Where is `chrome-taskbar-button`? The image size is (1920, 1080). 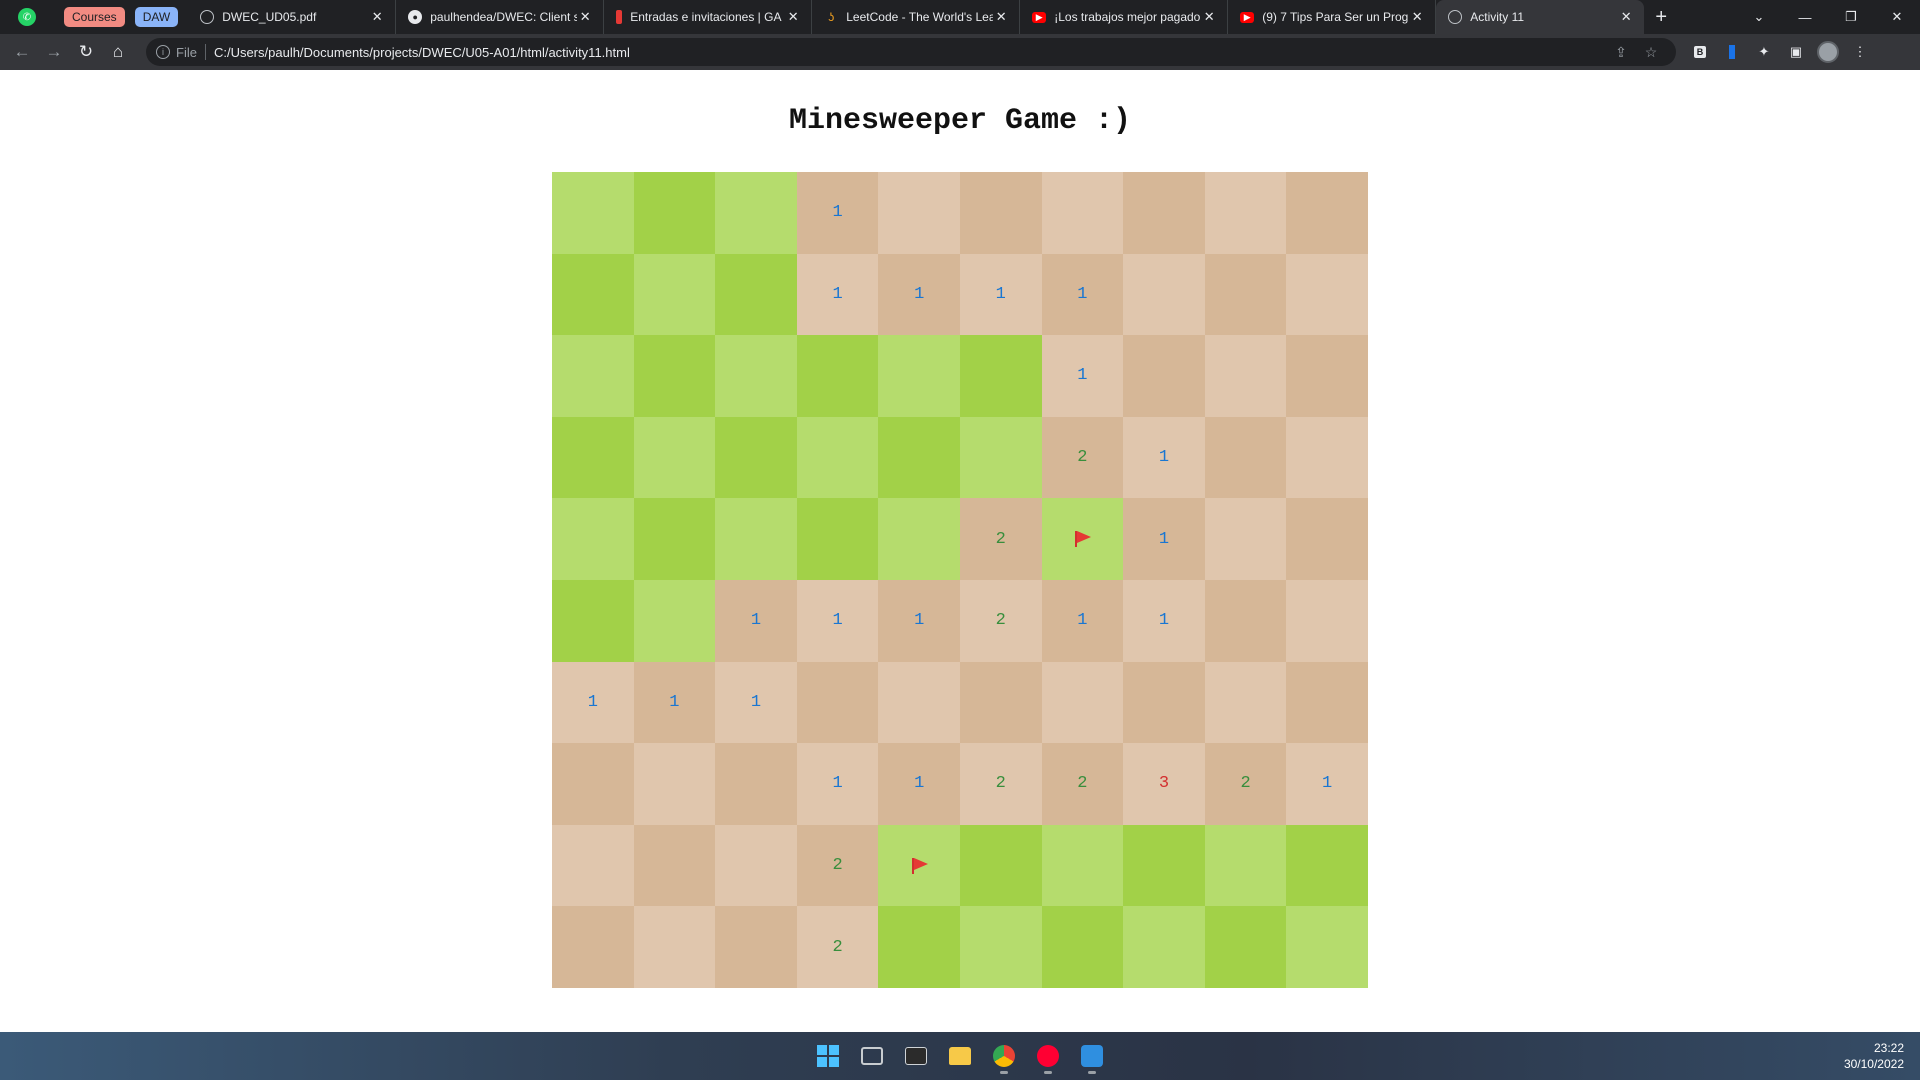
chrome-taskbar-button is located at coordinates (1004, 1056).